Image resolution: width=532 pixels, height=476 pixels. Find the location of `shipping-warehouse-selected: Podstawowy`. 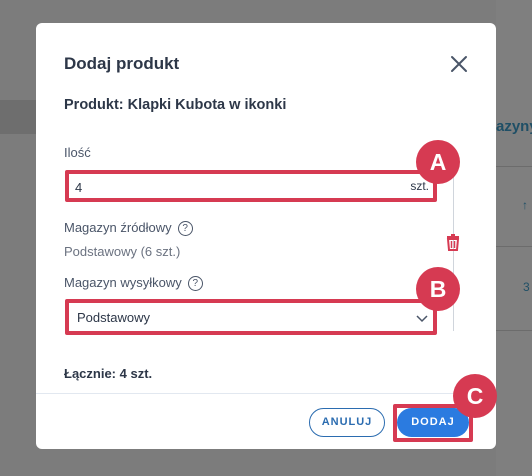

shipping-warehouse-selected: Podstawowy is located at coordinates (113, 317).